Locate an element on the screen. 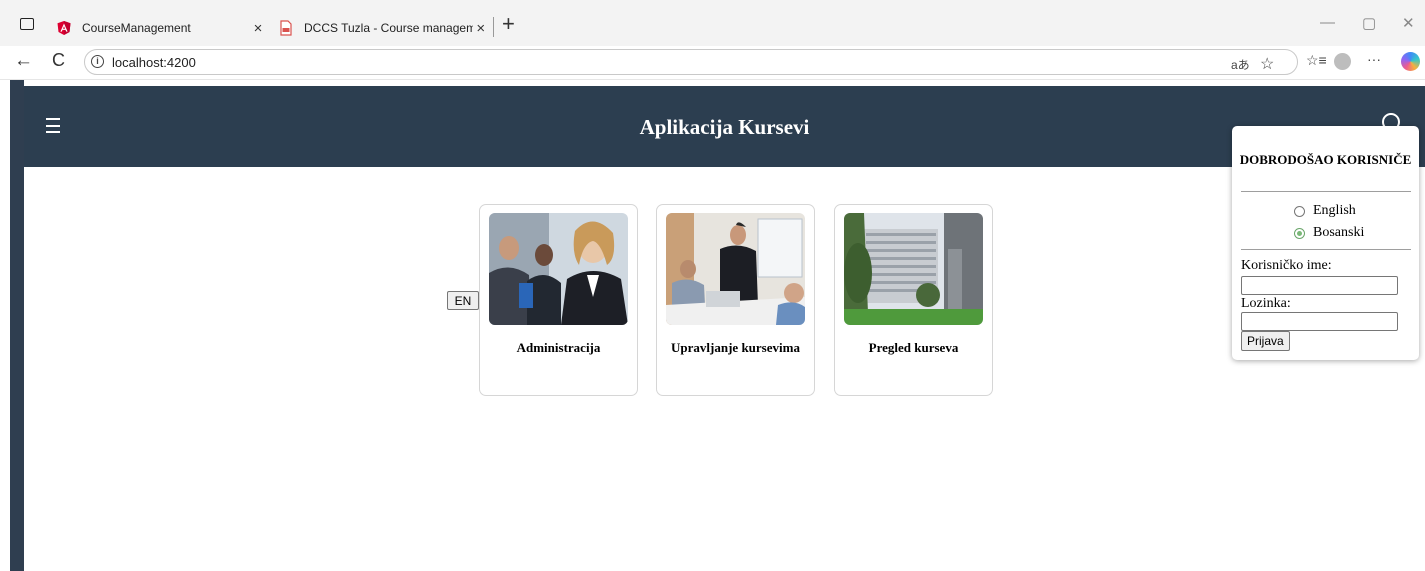 The width and height of the screenshot is (1425, 571). site-info-icon: i is located at coordinates (97, 61).